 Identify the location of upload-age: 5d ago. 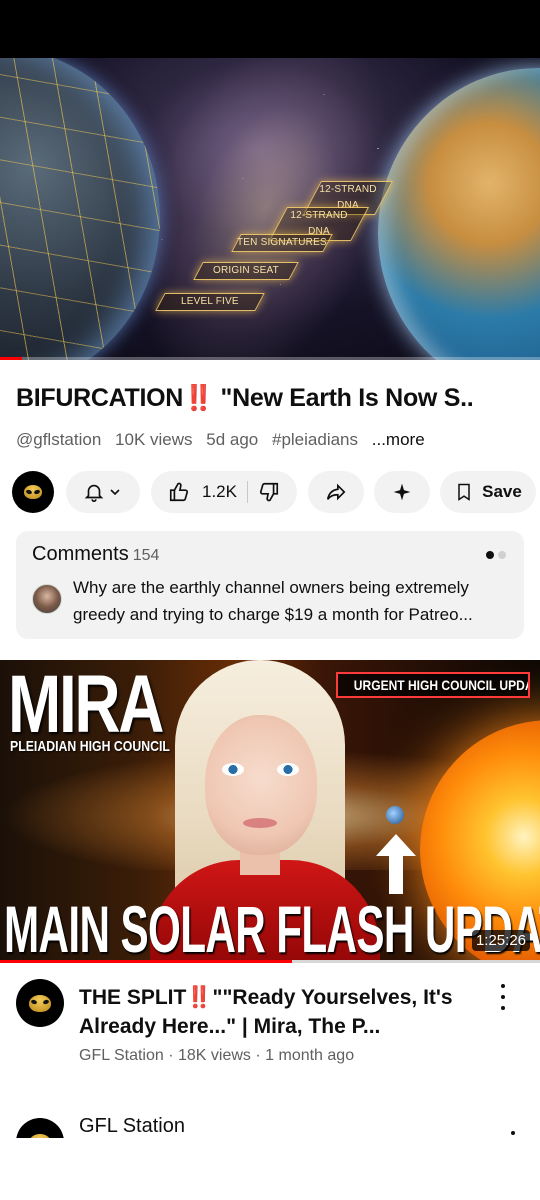
(232, 439).